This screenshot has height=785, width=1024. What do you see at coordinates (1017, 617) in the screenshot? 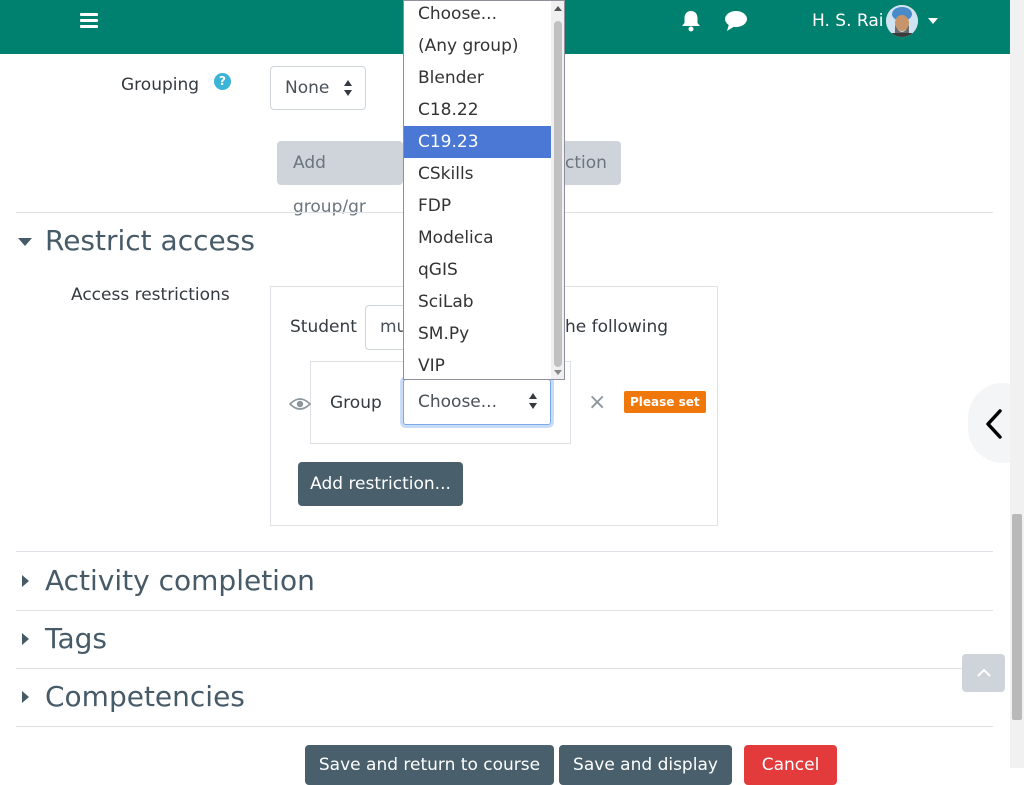
I see `page-scrollbar-thumb` at bounding box center [1017, 617].